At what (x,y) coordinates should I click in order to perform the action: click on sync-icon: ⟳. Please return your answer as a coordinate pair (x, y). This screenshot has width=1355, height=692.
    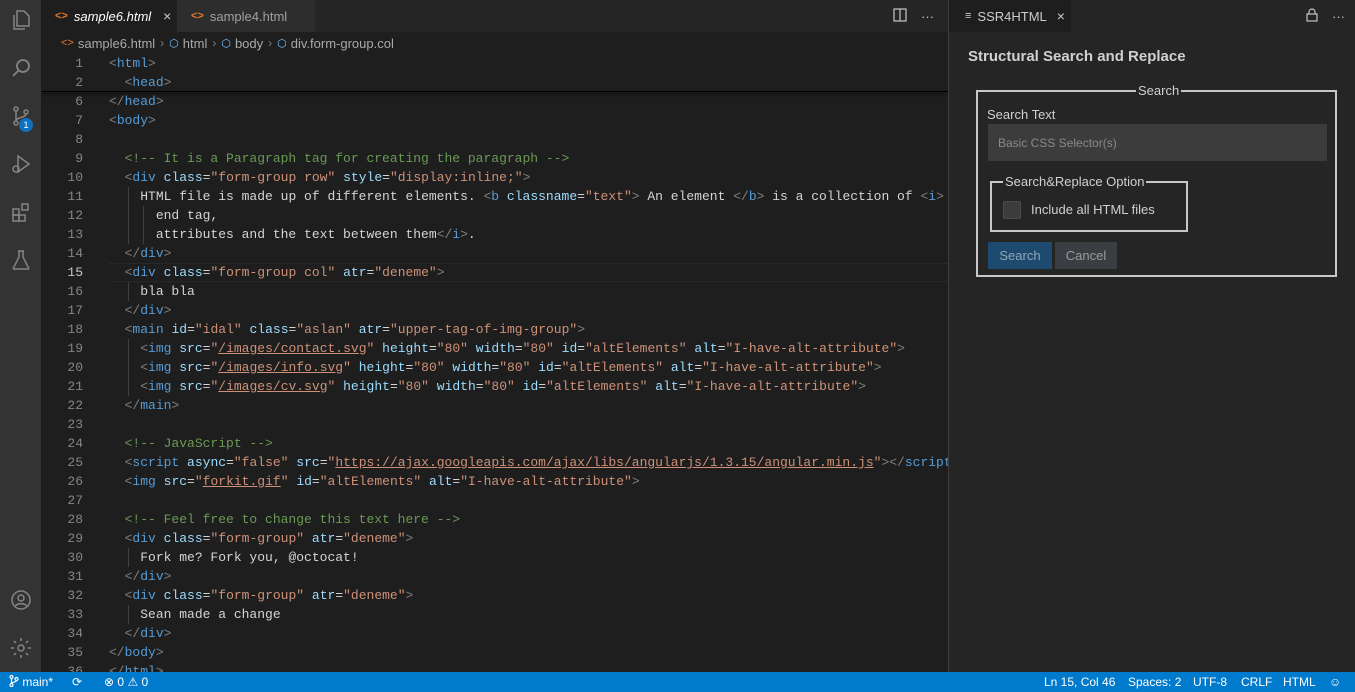
    Looking at the image, I should click on (77, 682).